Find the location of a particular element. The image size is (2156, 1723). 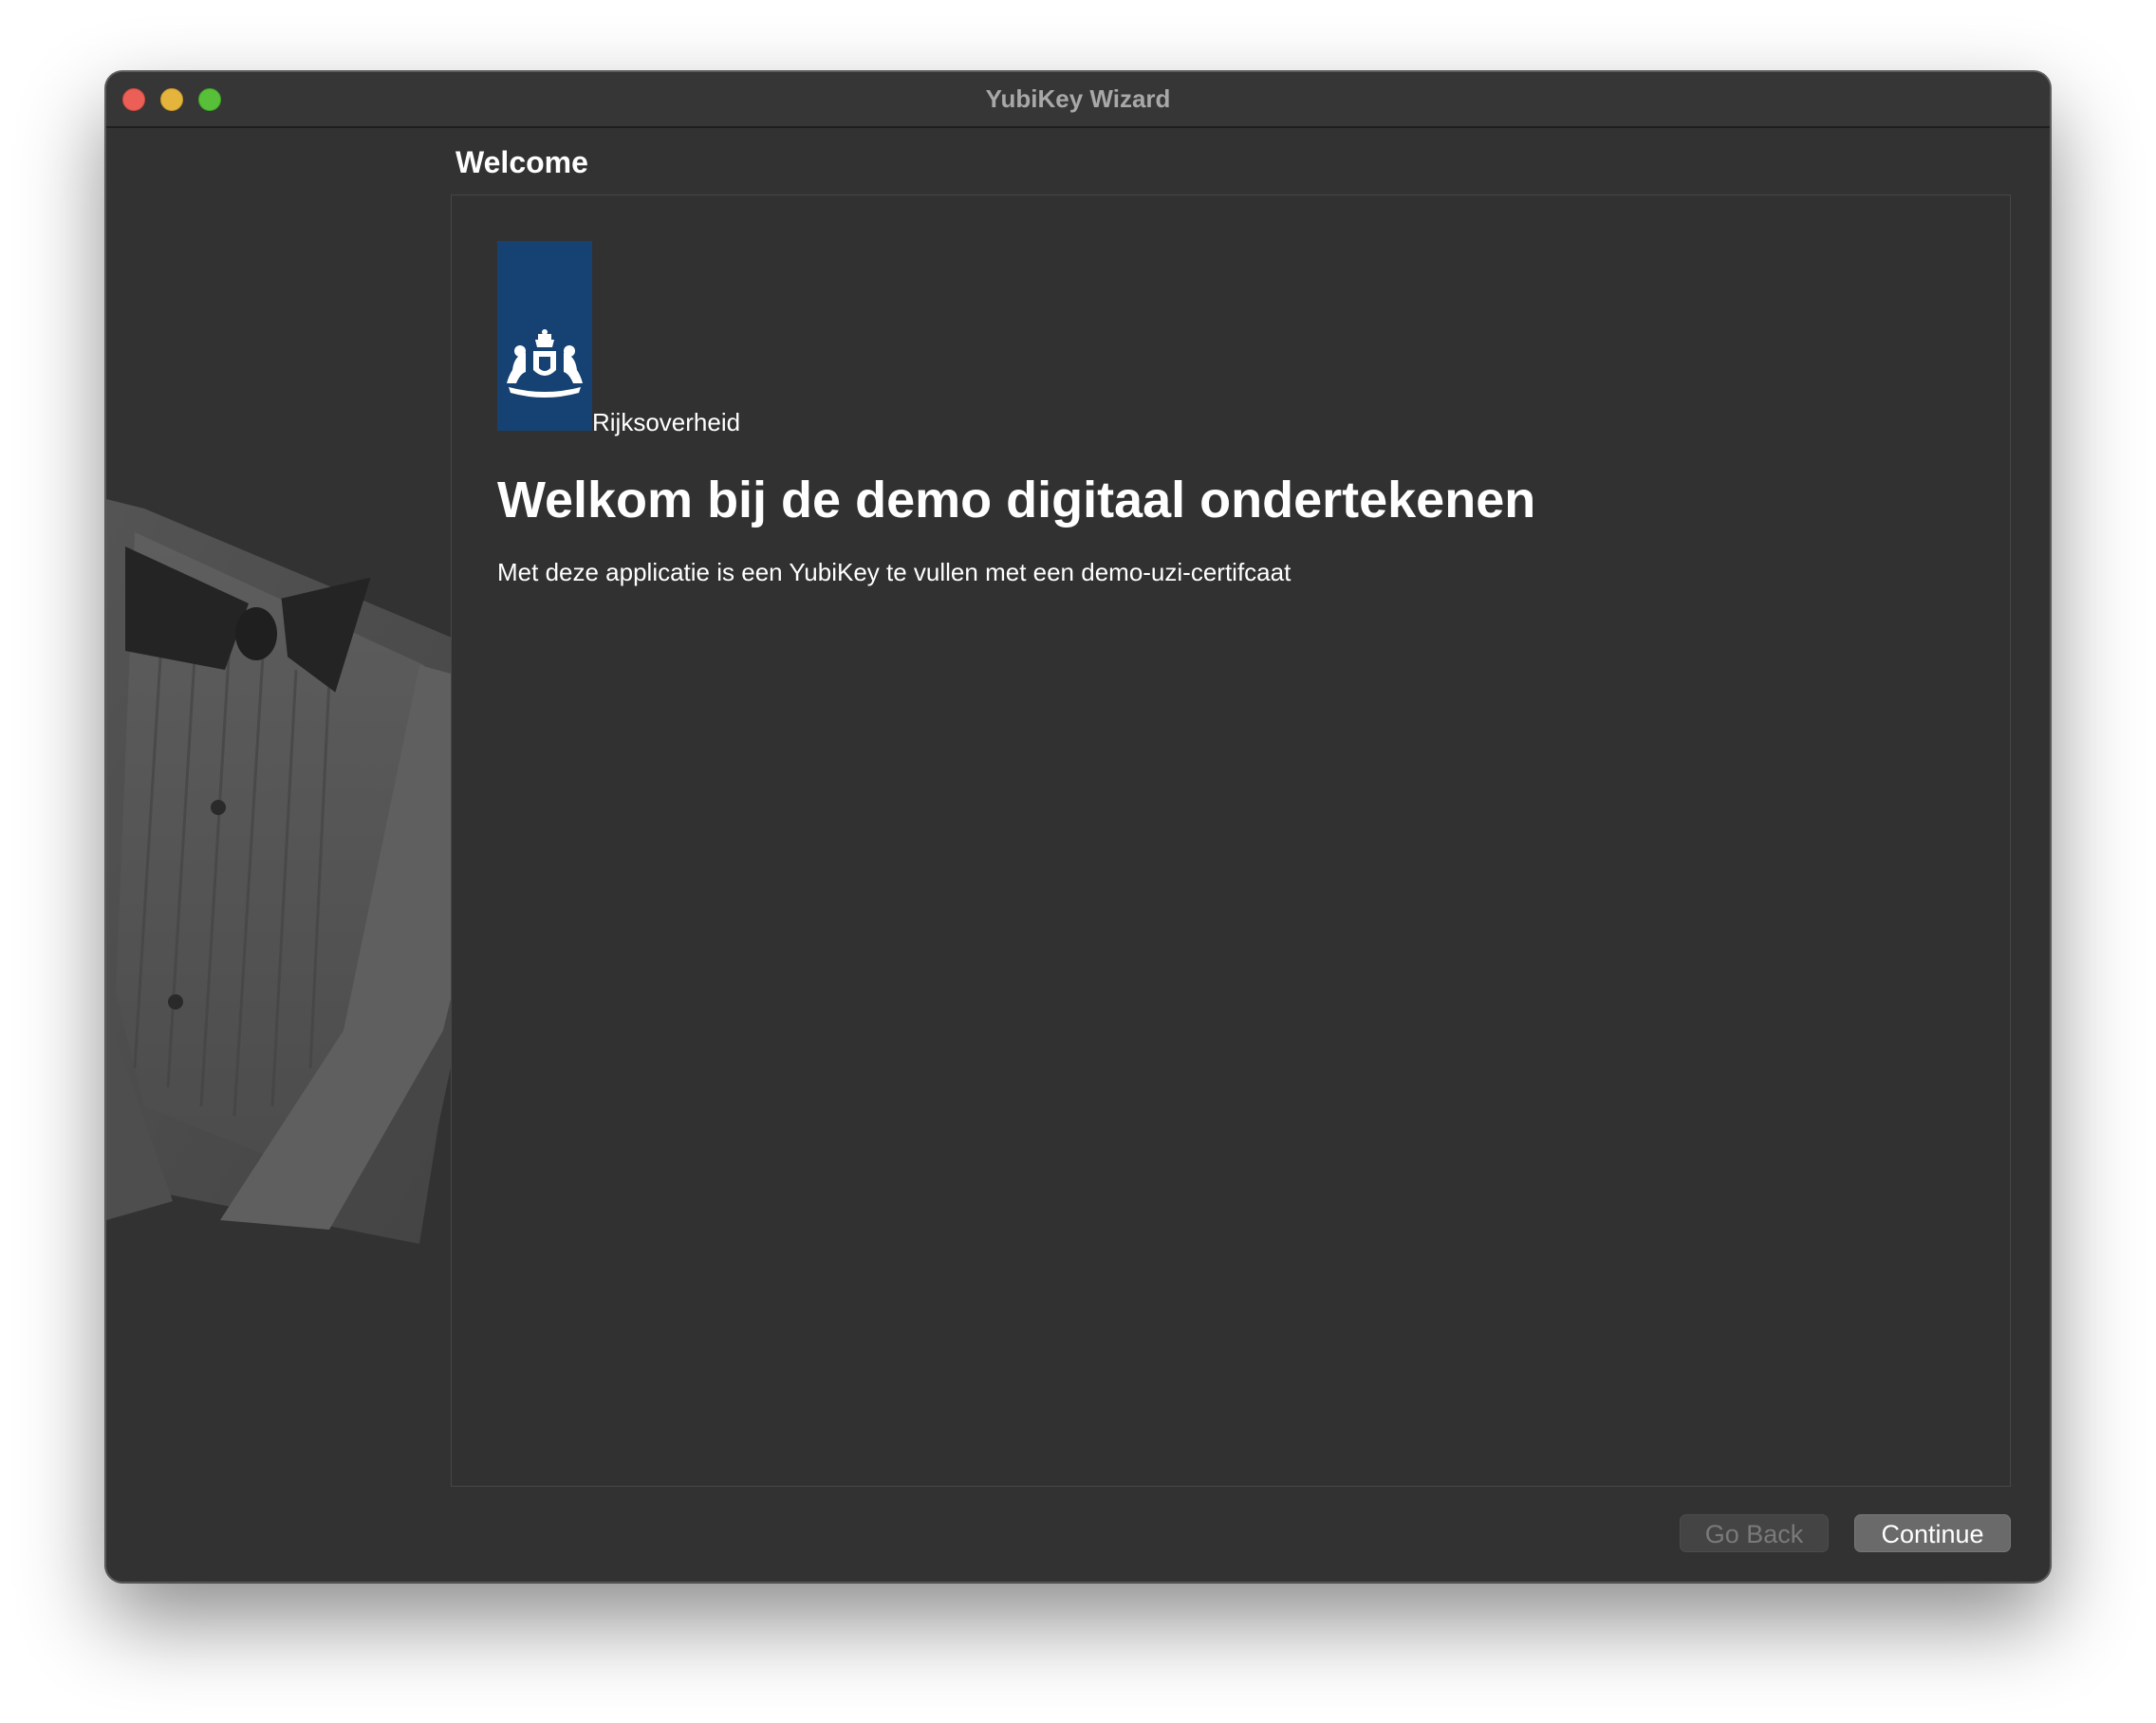

rijksoverheid-logo is located at coordinates (544, 336).